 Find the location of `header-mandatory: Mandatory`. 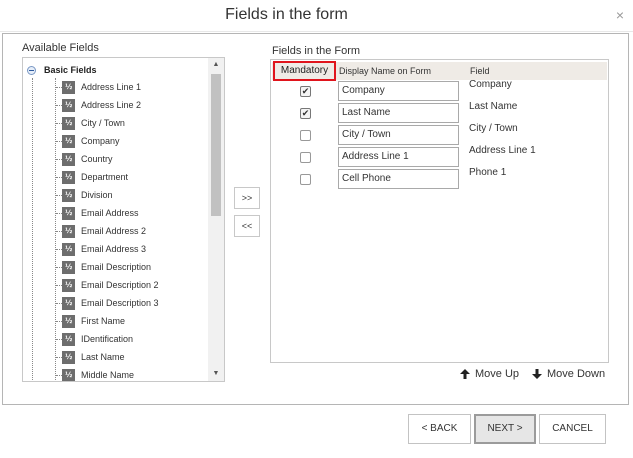

header-mandatory: Mandatory is located at coordinates (304, 71).